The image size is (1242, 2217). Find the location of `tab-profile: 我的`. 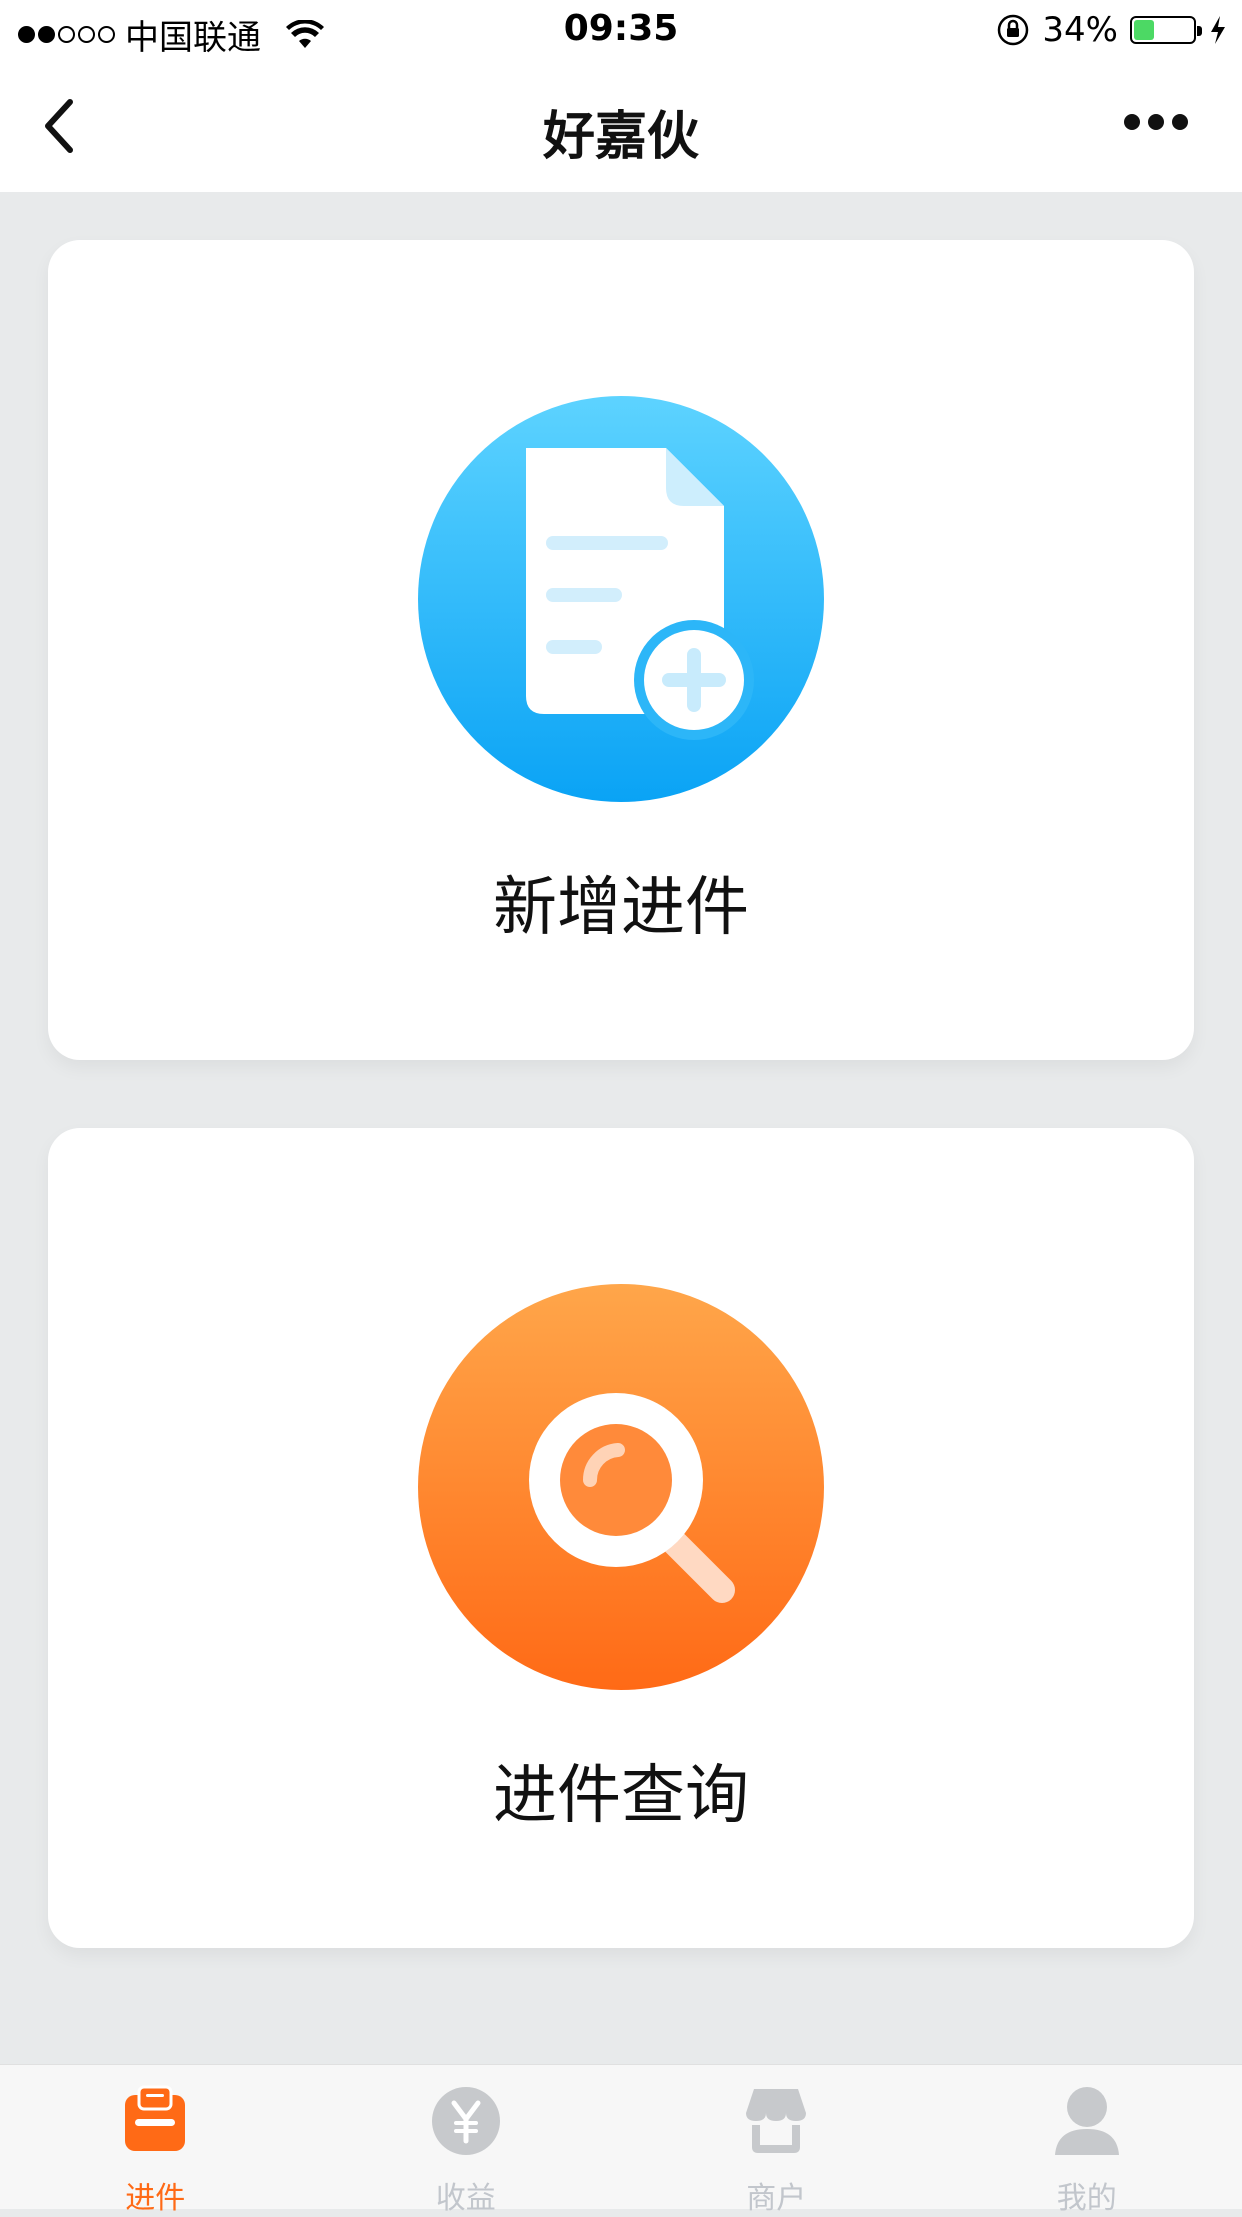

tab-profile: 我的 is located at coordinates (1087, 2137).